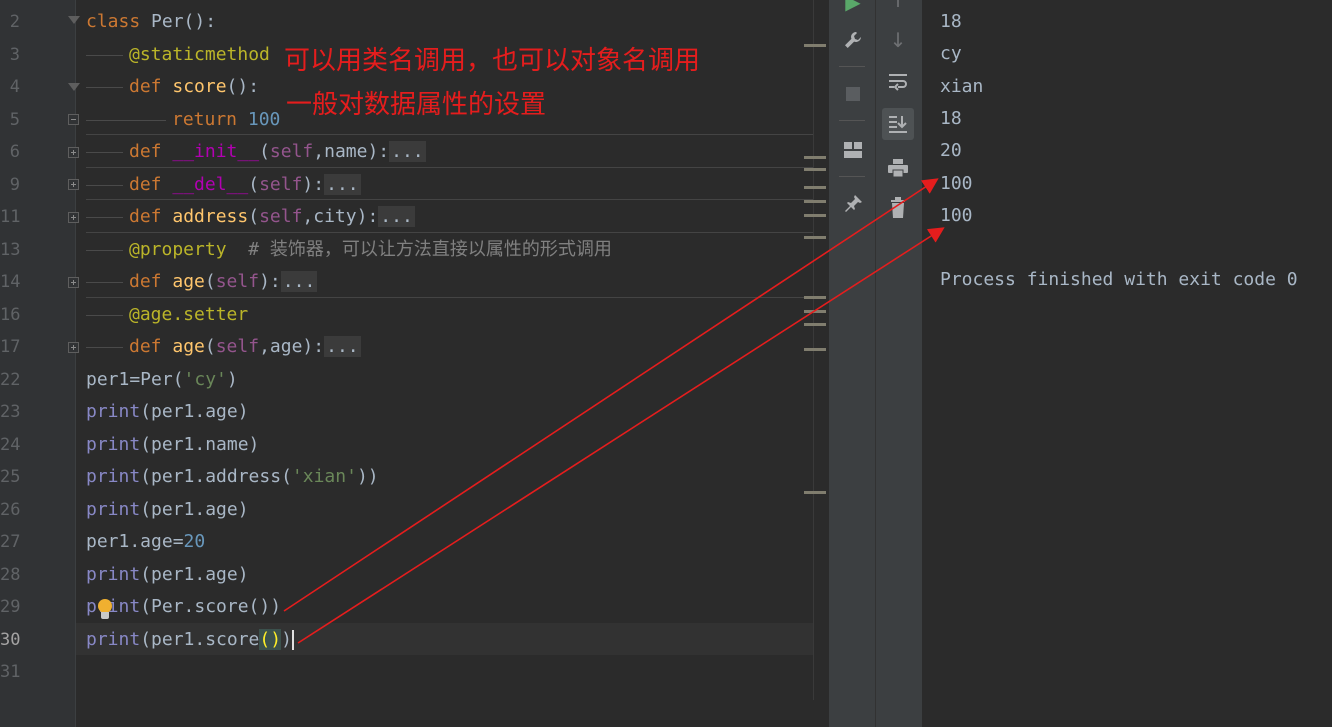  Describe the element at coordinates (205, 379) in the screenshot. I see `code-token: 'cy'` at that location.